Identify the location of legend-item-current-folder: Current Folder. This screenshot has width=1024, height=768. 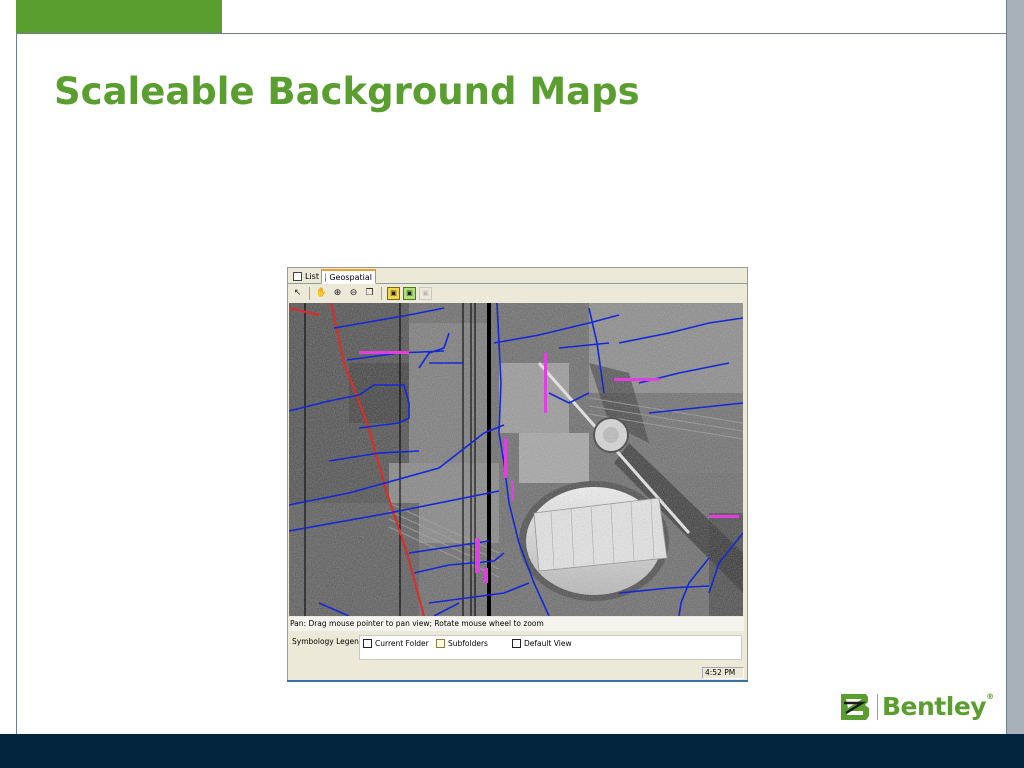
(396, 643).